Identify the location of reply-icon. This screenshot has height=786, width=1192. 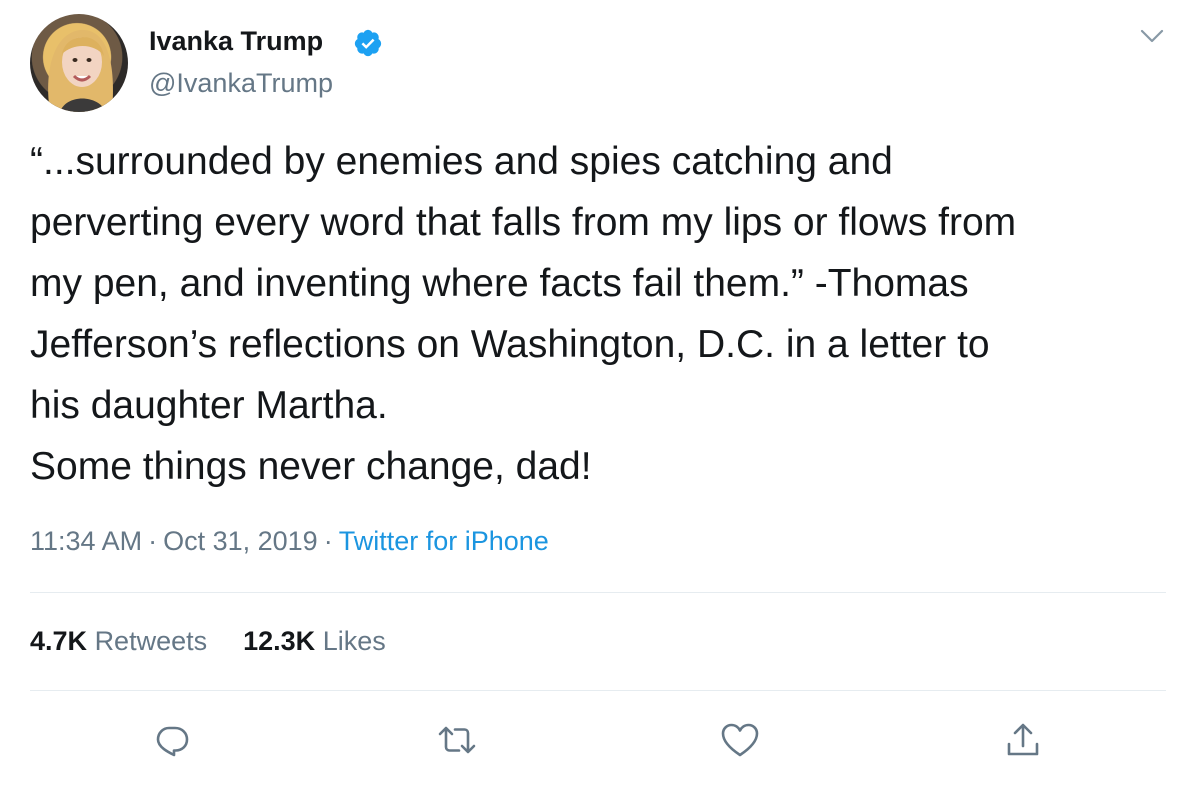
(172, 741).